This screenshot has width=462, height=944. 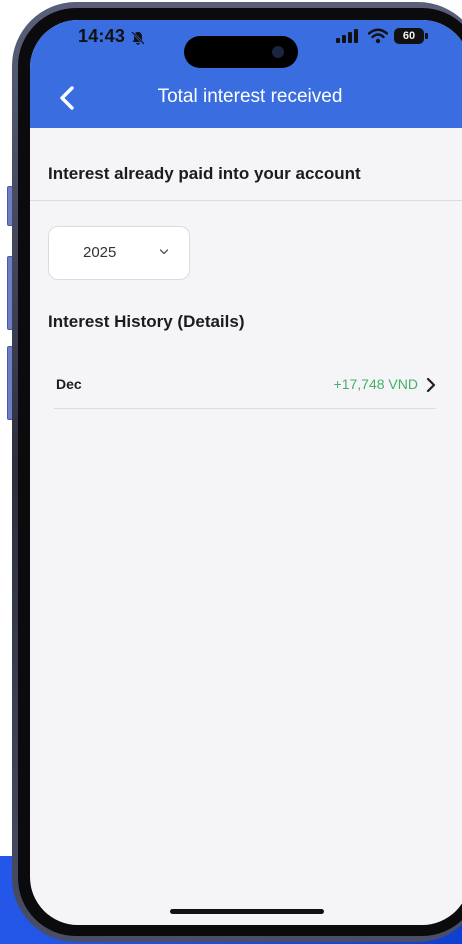 I want to click on chevron-right-icon, so click(x=431, y=385).